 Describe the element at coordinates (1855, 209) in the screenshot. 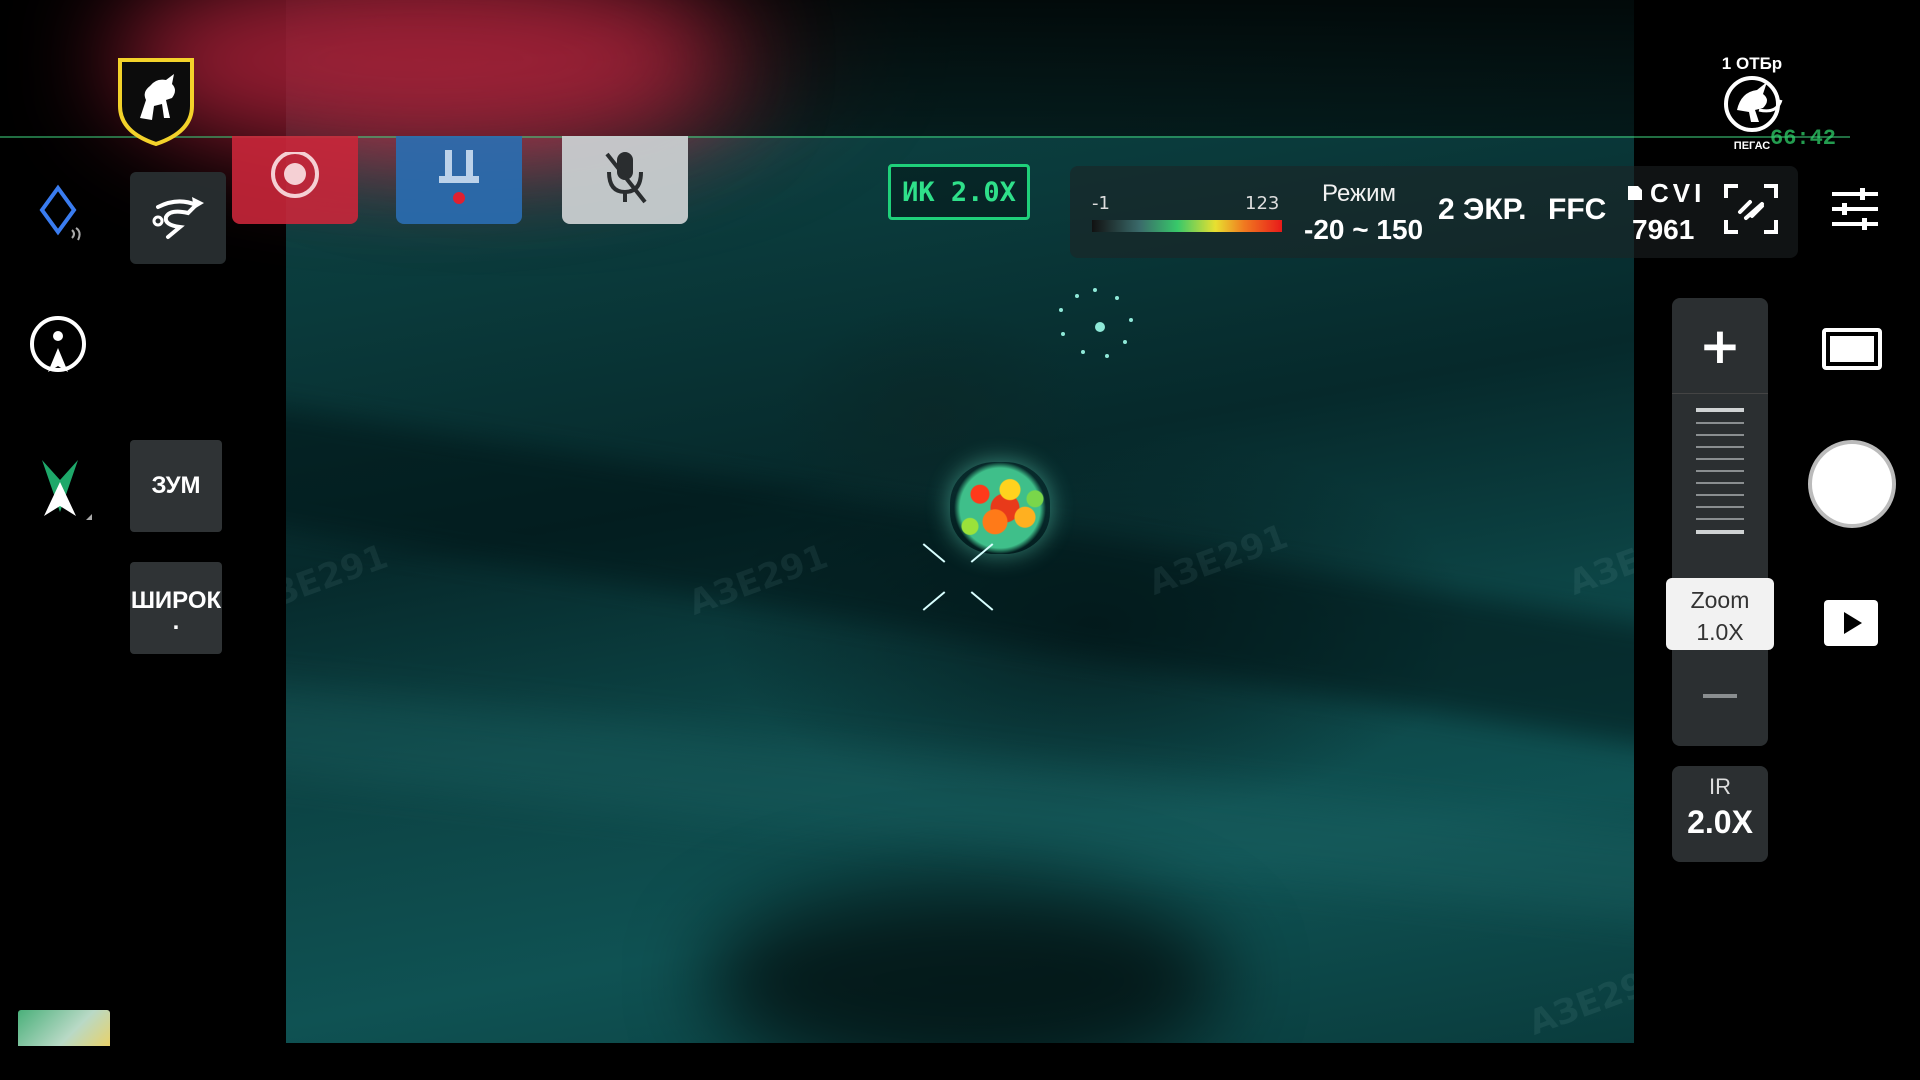

I see `sliders-icon` at that location.